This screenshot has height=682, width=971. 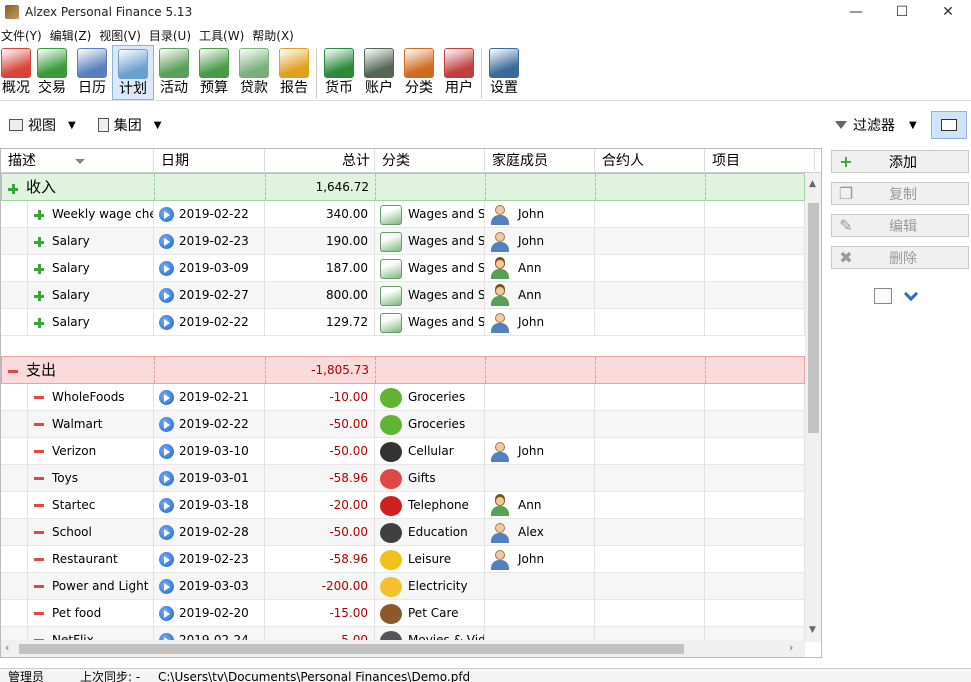 I want to click on filter-dropdown: 过滤器 ▼, so click(x=876, y=125).